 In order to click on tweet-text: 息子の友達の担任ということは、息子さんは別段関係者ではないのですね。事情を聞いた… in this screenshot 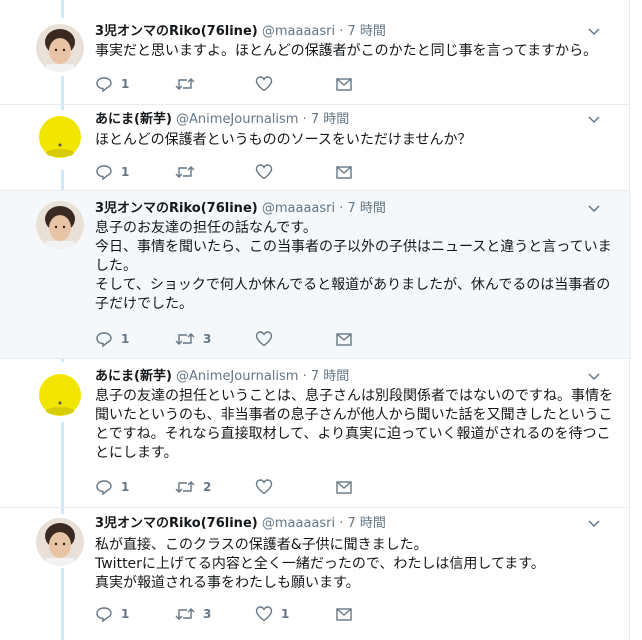, I will do `click(354, 424)`.